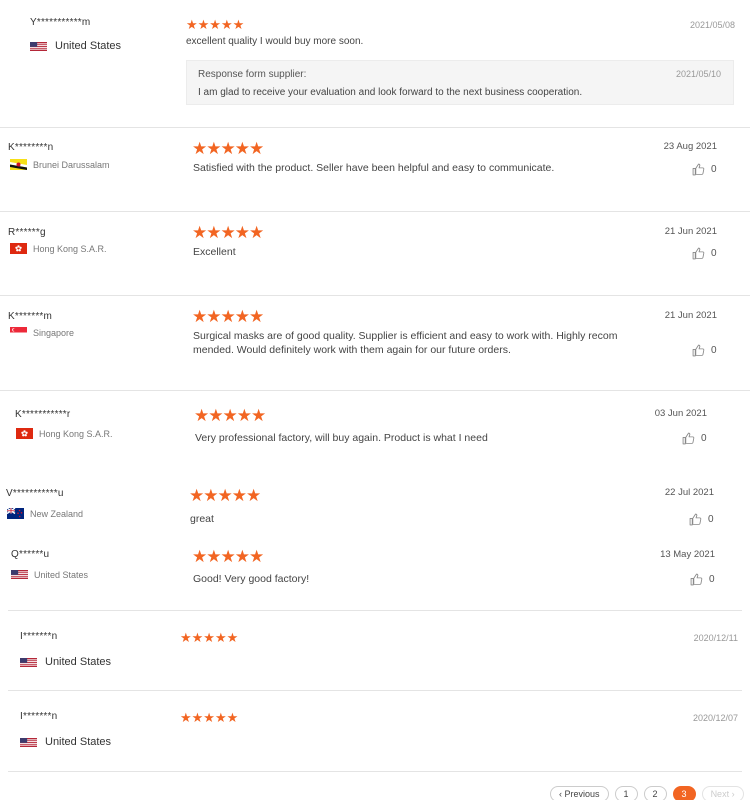  What do you see at coordinates (71, 164) in the screenshot?
I see `country-label: Brunei Darussalam` at bounding box center [71, 164].